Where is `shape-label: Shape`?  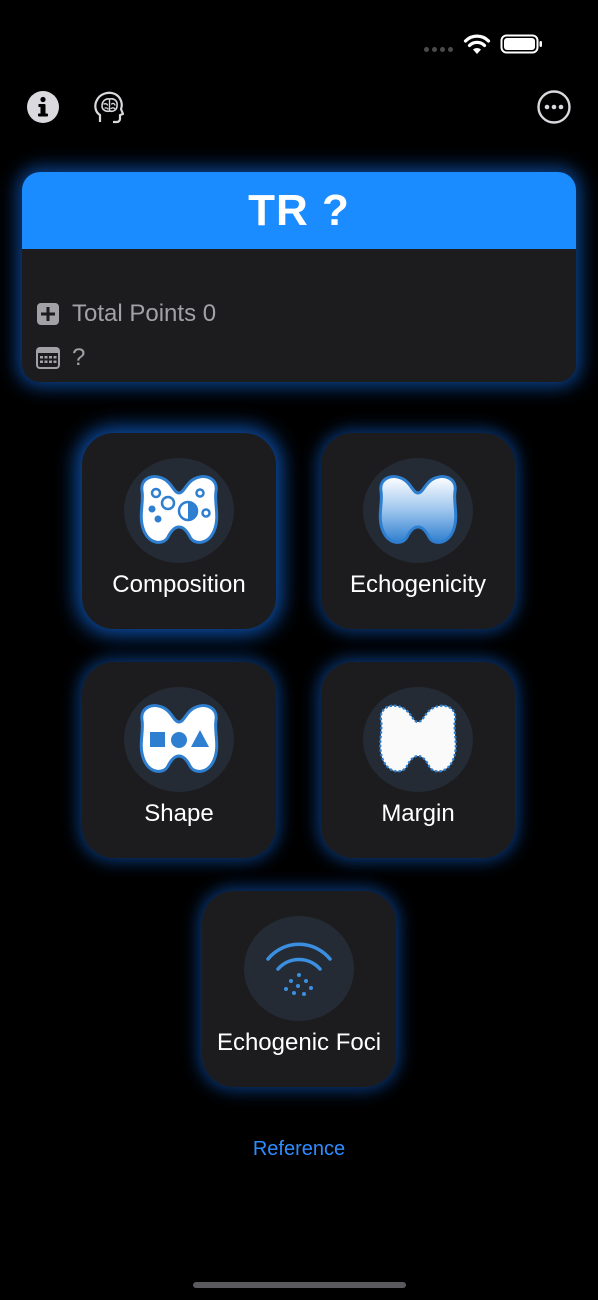 shape-label: Shape is located at coordinates (179, 813).